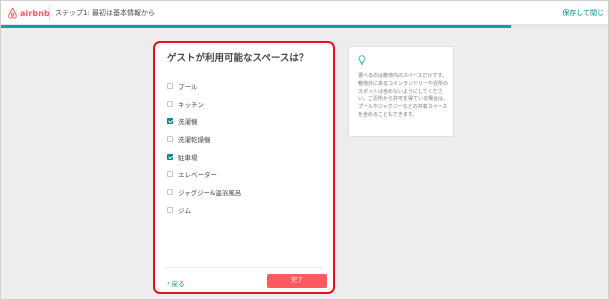  Describe the element at coordinates (247, 104) in the screenshot. I see `checkbox-option-kitchen: キッチン` at that location.